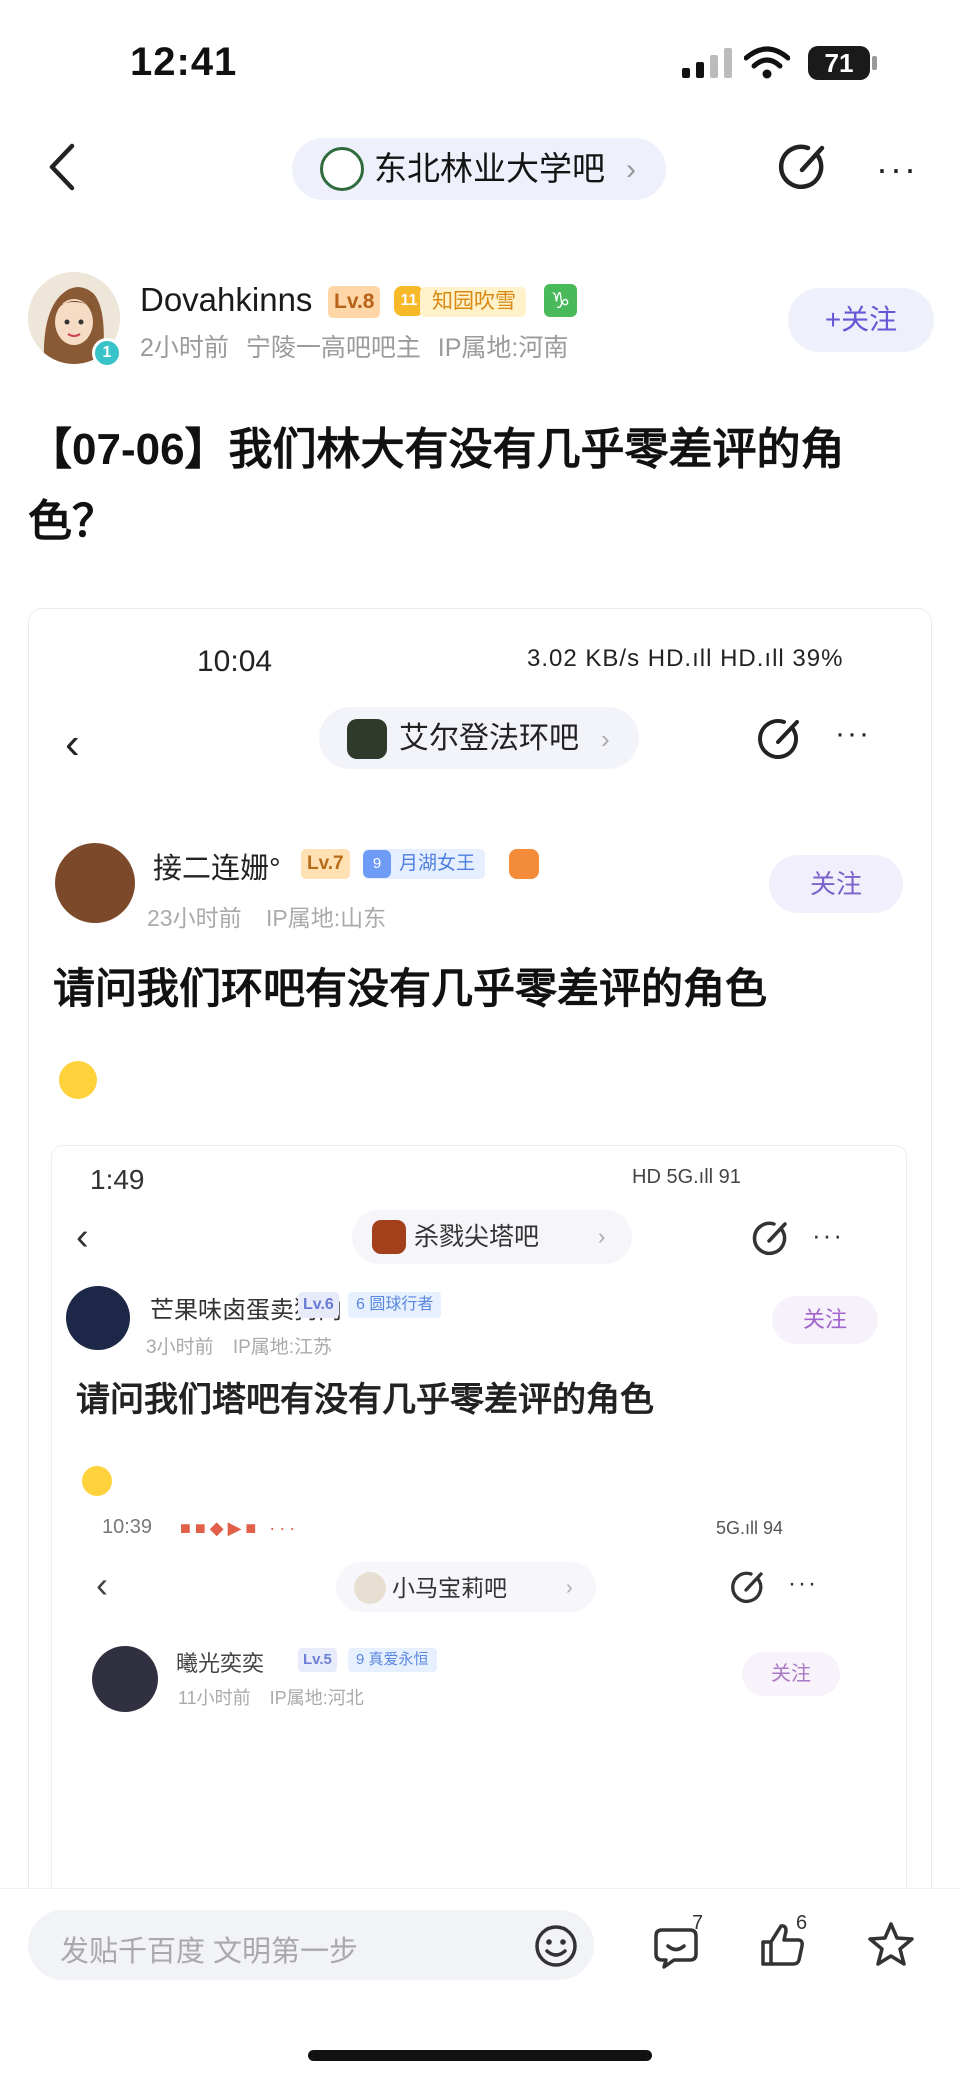 This screenshot has width=960, height=2081. I want to click on s3-app-icons: ■■◆▶■ ···, so click(240, 1528).